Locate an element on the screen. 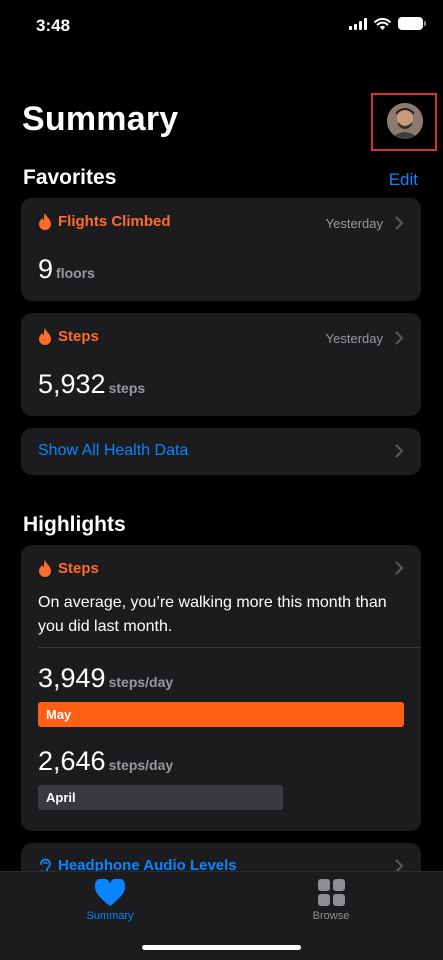 The image size is (443, 960). status-icons is located at coordinates (387, 23).